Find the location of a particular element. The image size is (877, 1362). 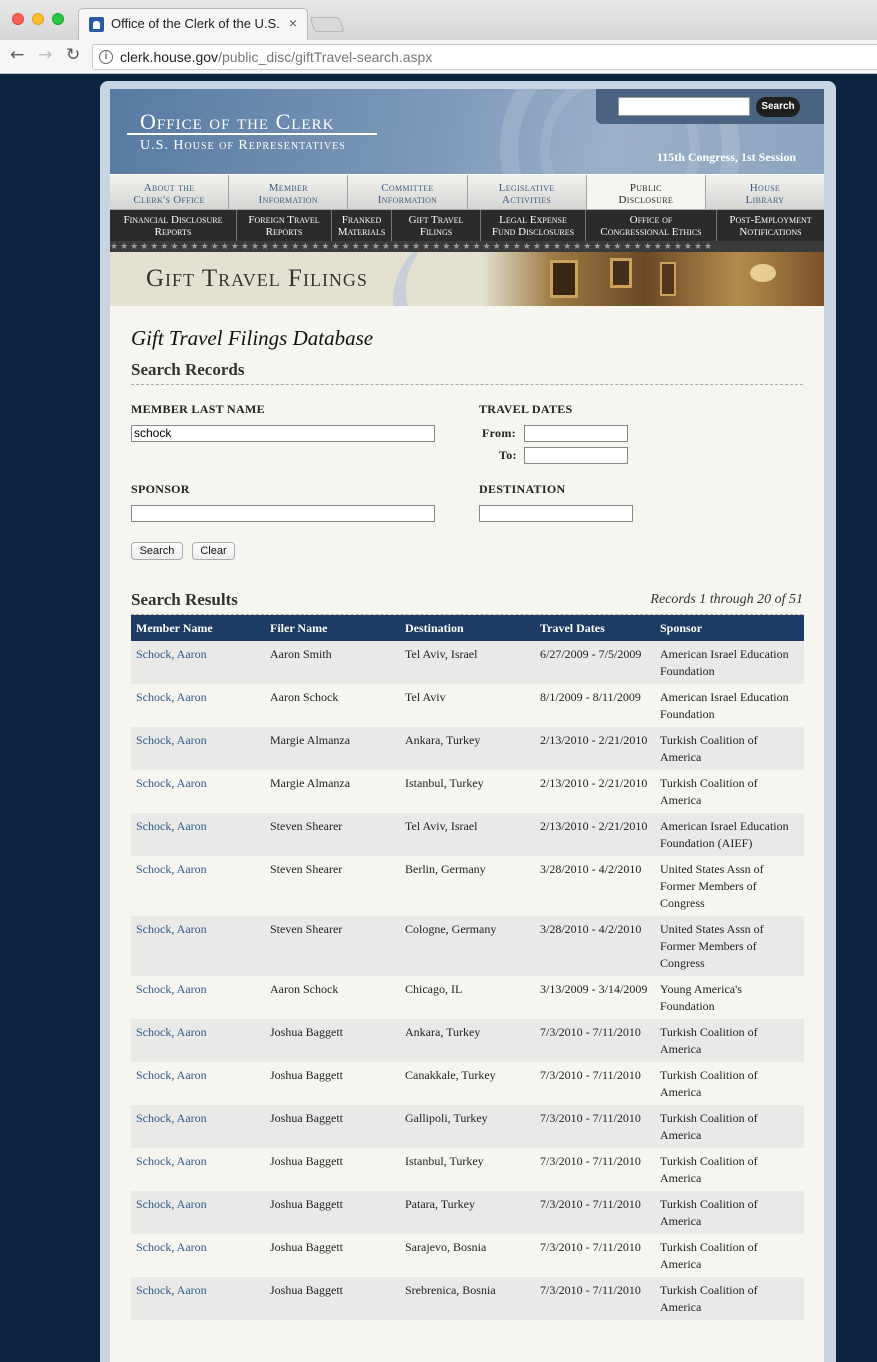

column-header-destination: Destination is located at coordinates (467, 628).